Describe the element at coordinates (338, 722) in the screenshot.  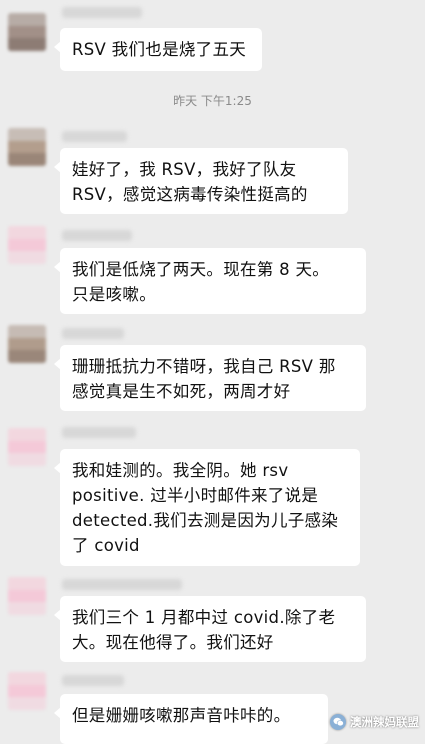
I see `wechat-icon` at that location.